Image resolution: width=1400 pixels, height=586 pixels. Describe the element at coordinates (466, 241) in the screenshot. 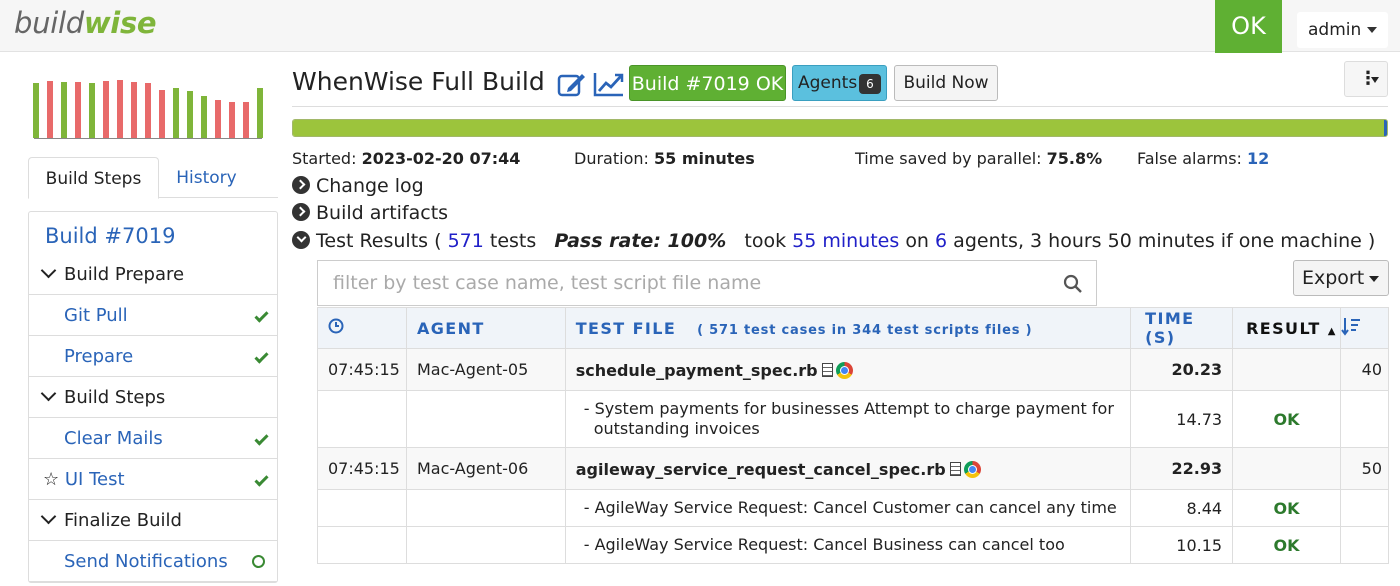

I see `tests-count-link: 571` at that location.